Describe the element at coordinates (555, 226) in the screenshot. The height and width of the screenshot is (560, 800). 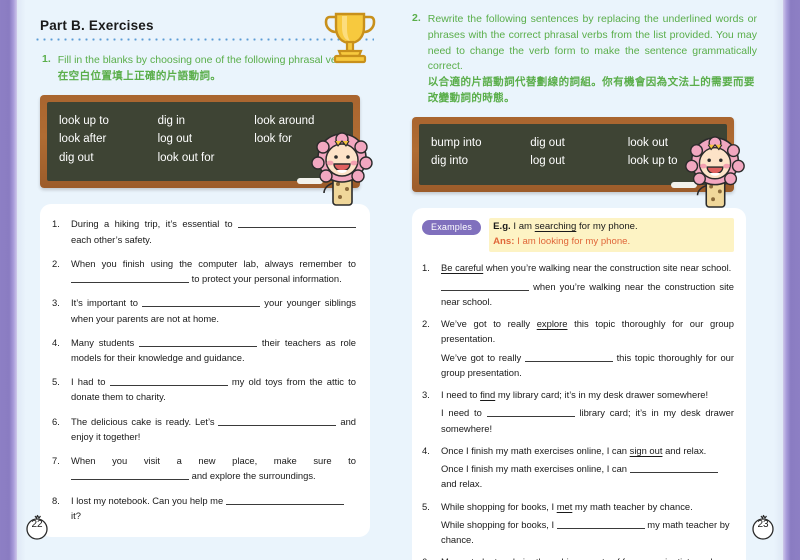
I see `eg-underlined: searching` at that location.